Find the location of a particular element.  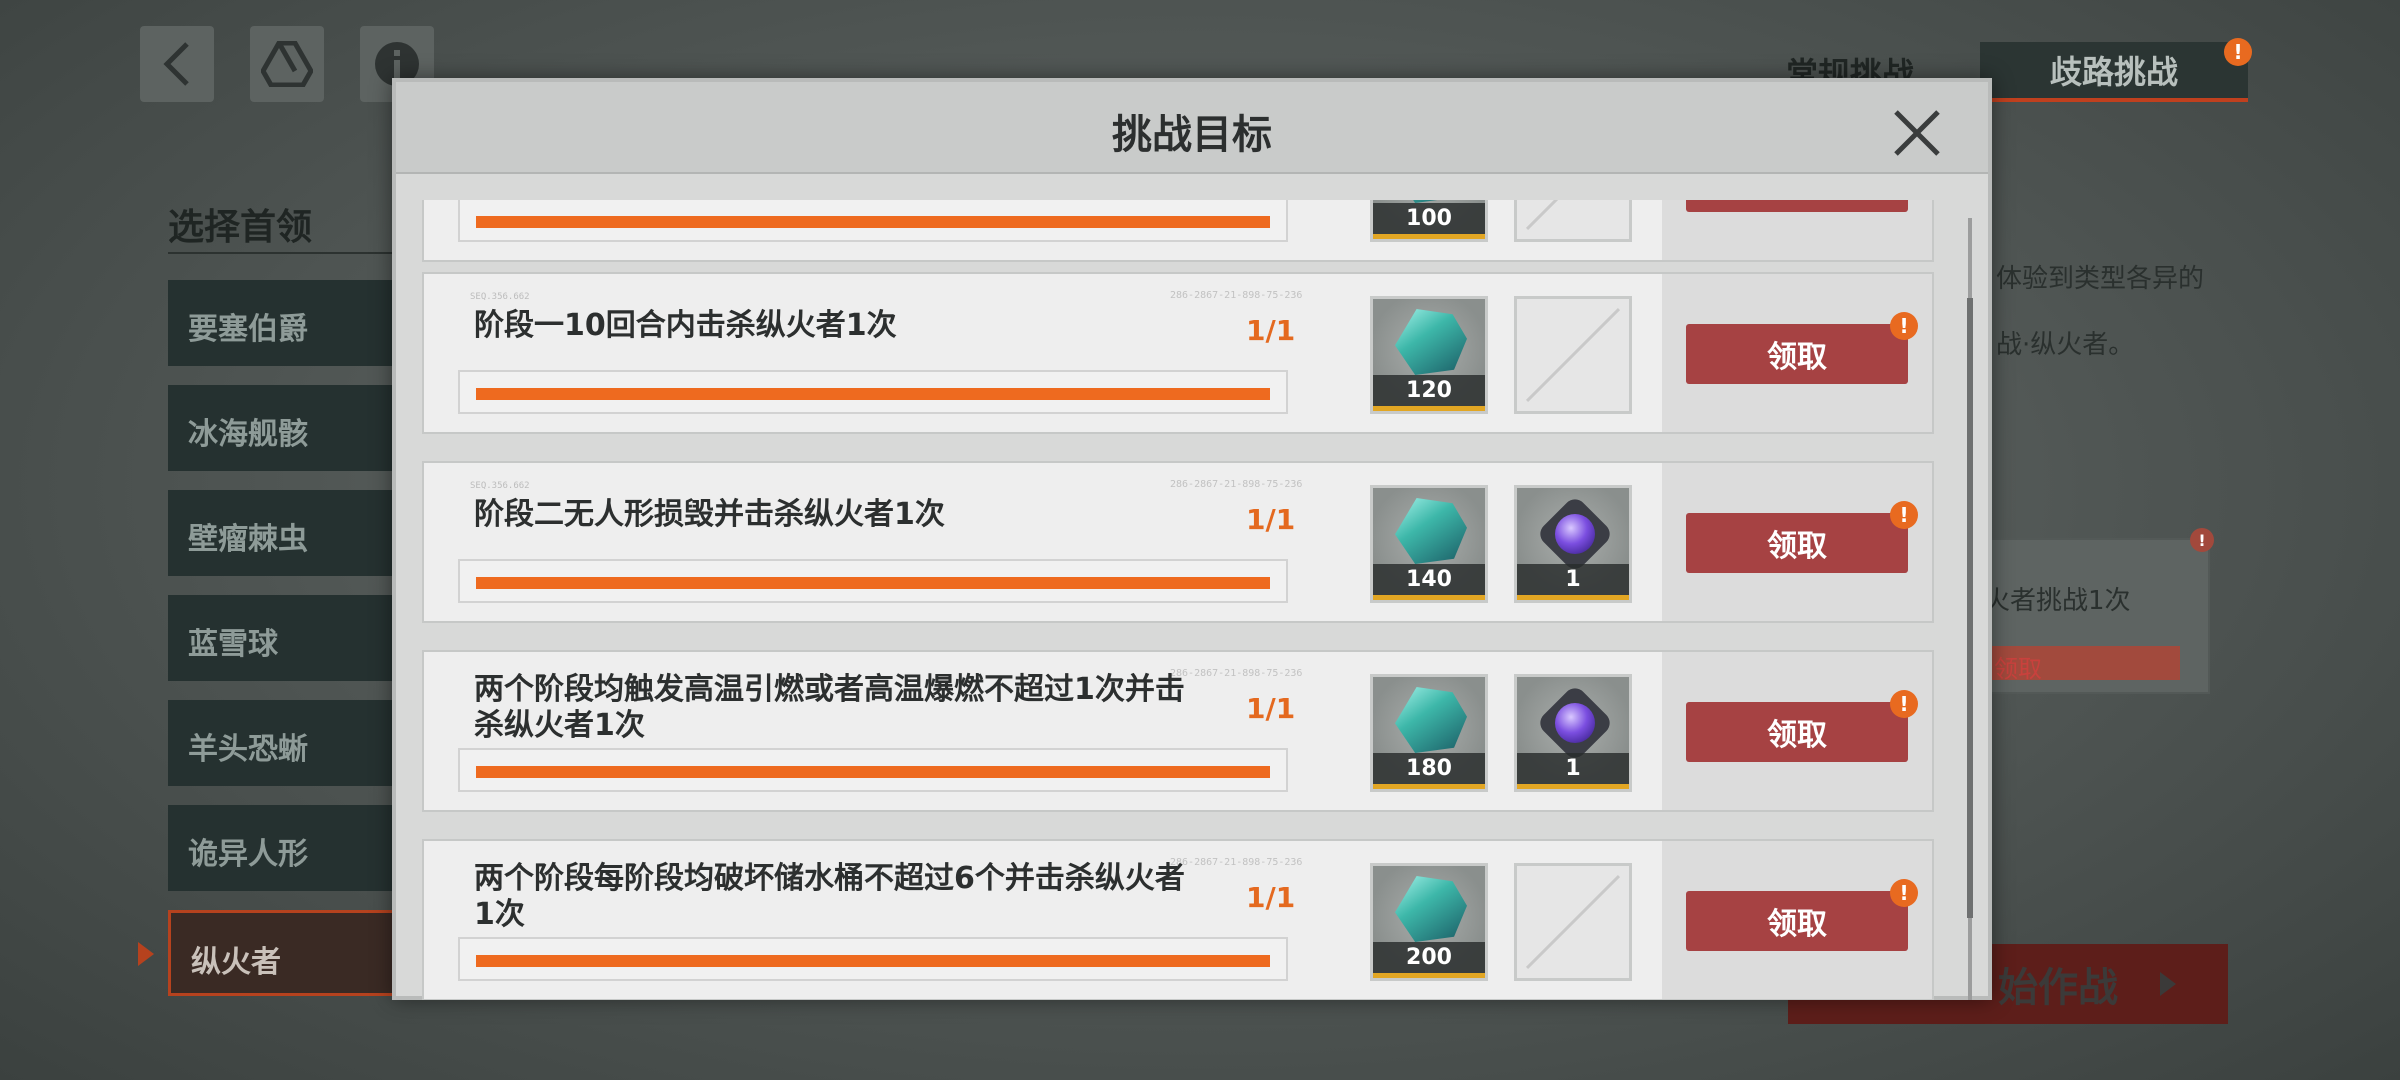

scrollbar is located at coordinates (1970, 609).